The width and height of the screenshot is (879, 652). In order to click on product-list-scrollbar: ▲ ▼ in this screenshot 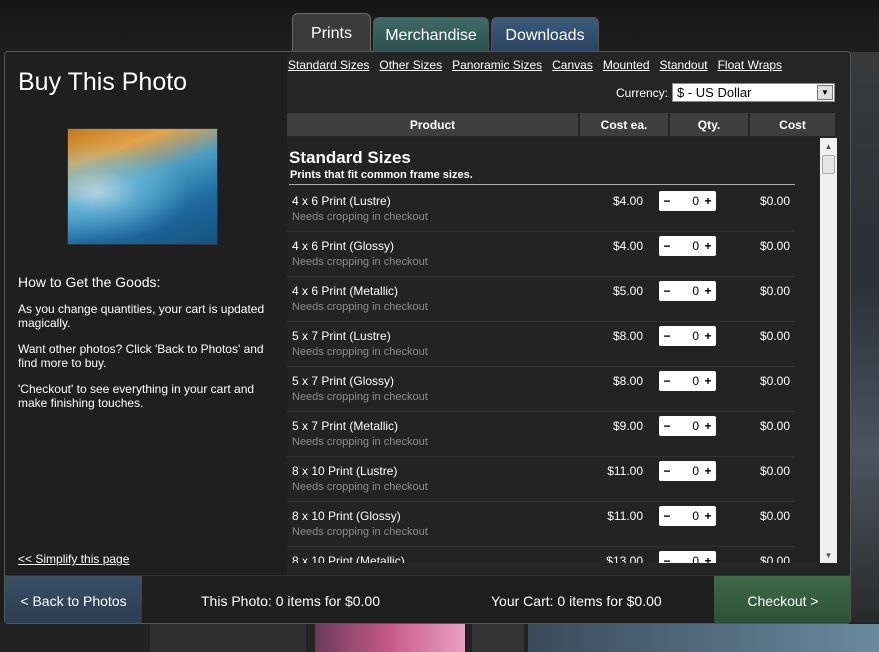, I will do `click(828, 350)`.